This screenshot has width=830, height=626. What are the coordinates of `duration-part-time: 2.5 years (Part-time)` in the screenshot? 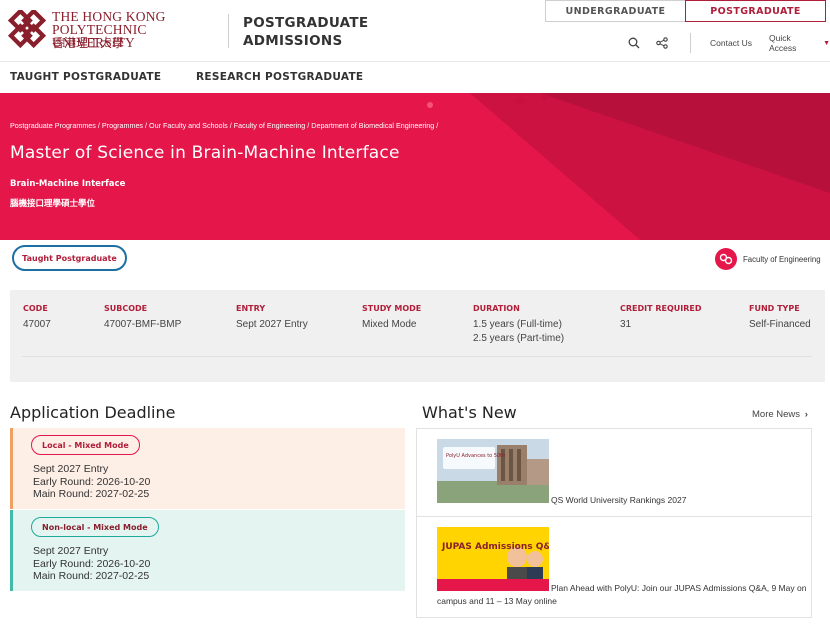 It's located at (519, 338).